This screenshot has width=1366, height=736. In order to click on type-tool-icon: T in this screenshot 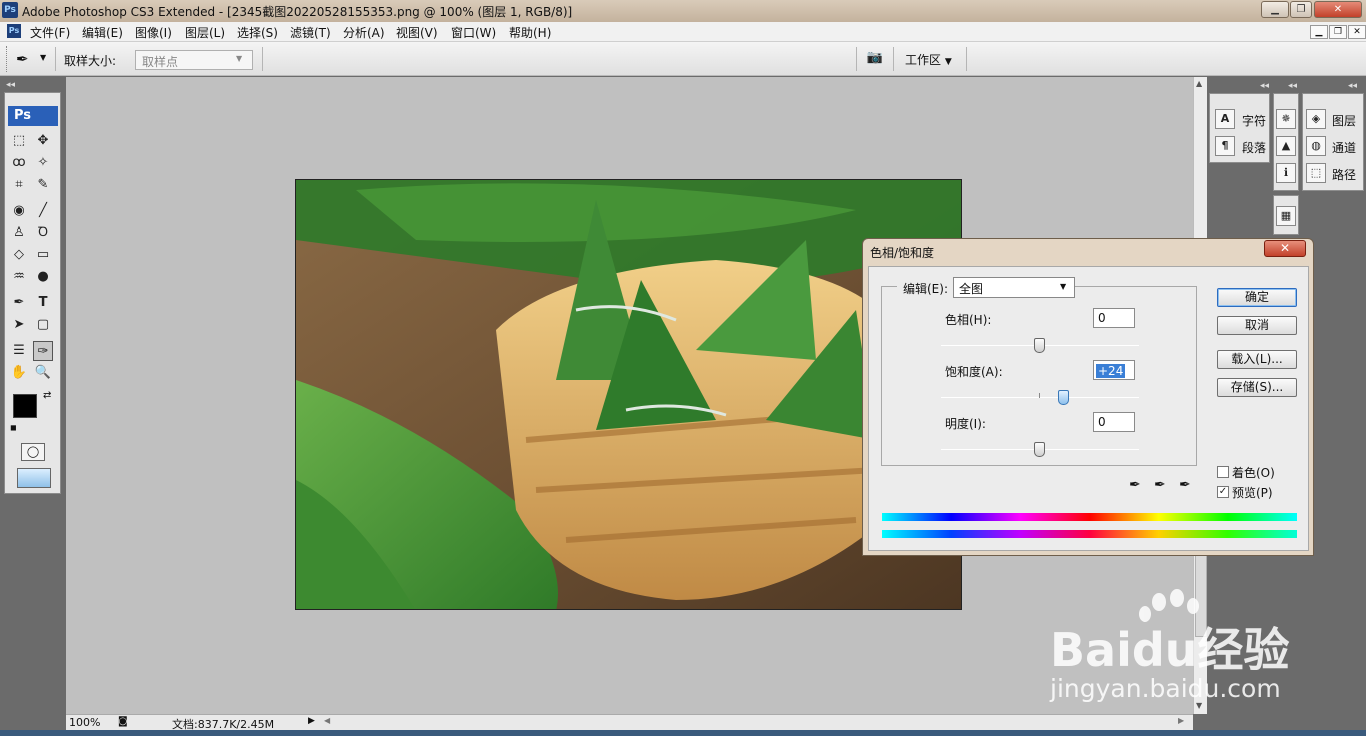, I will do `click(43, 303)`.